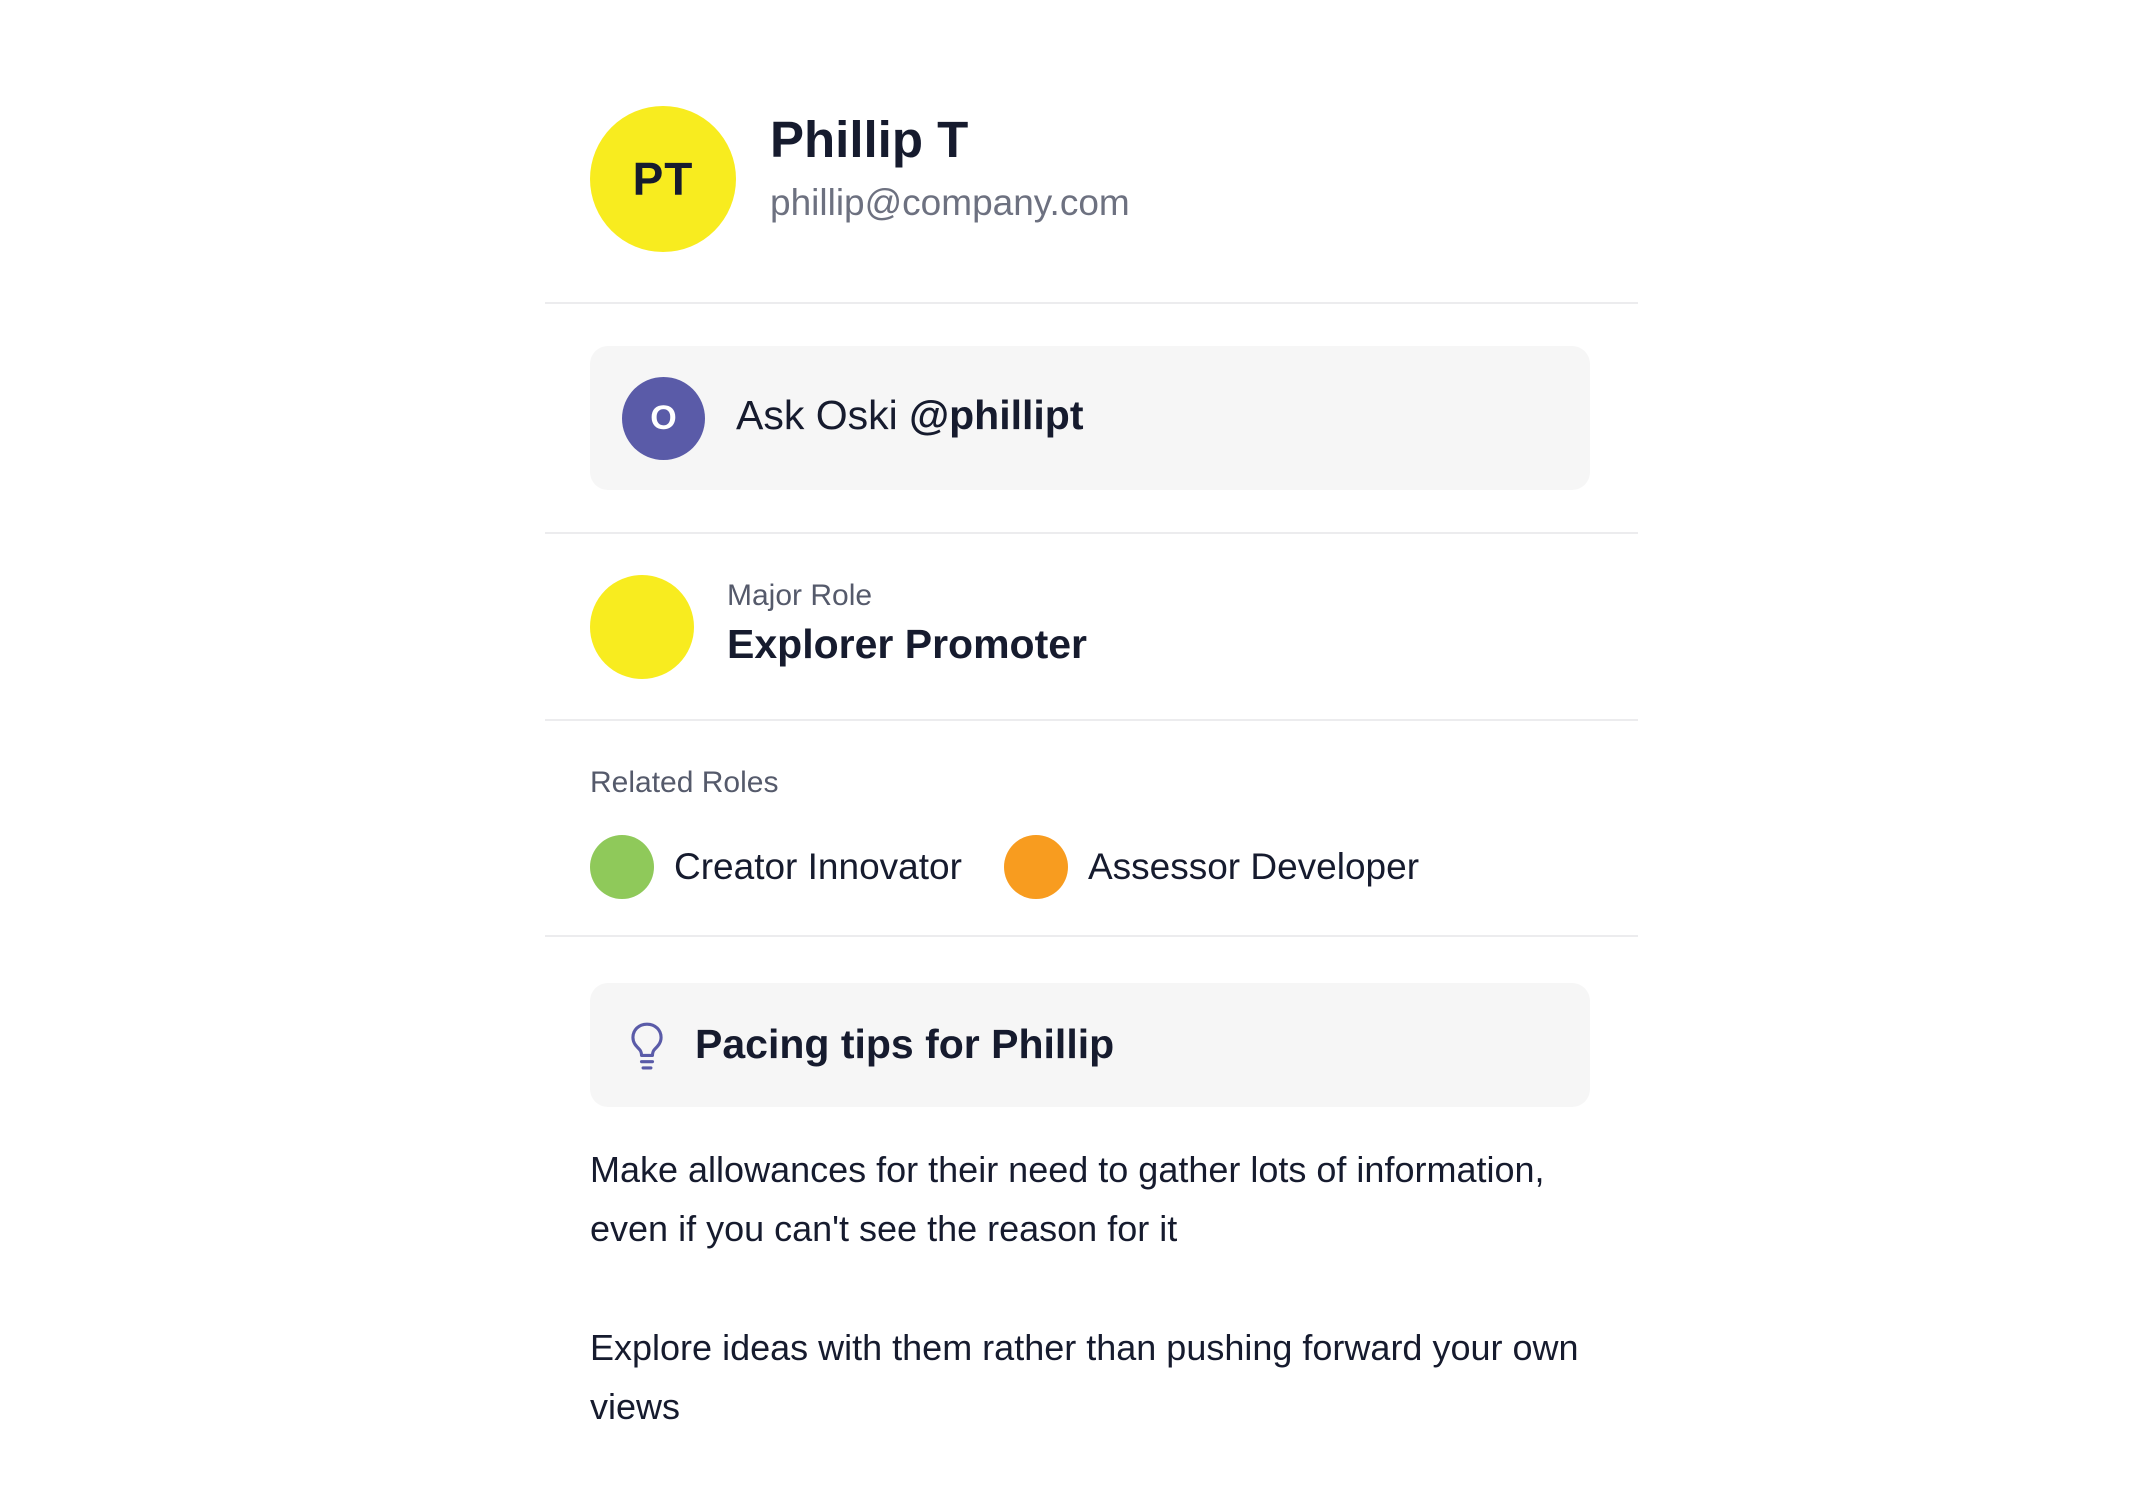  I want to click on ask-oski-button: O Ask Oski @phillipt, so click(1090, 418).